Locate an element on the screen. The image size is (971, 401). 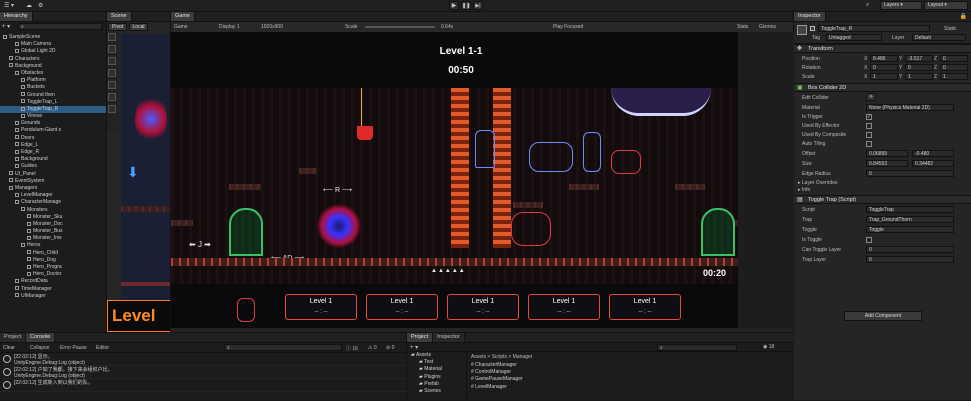
tab-inspector: Inspector is located at coordinates (810, 16).